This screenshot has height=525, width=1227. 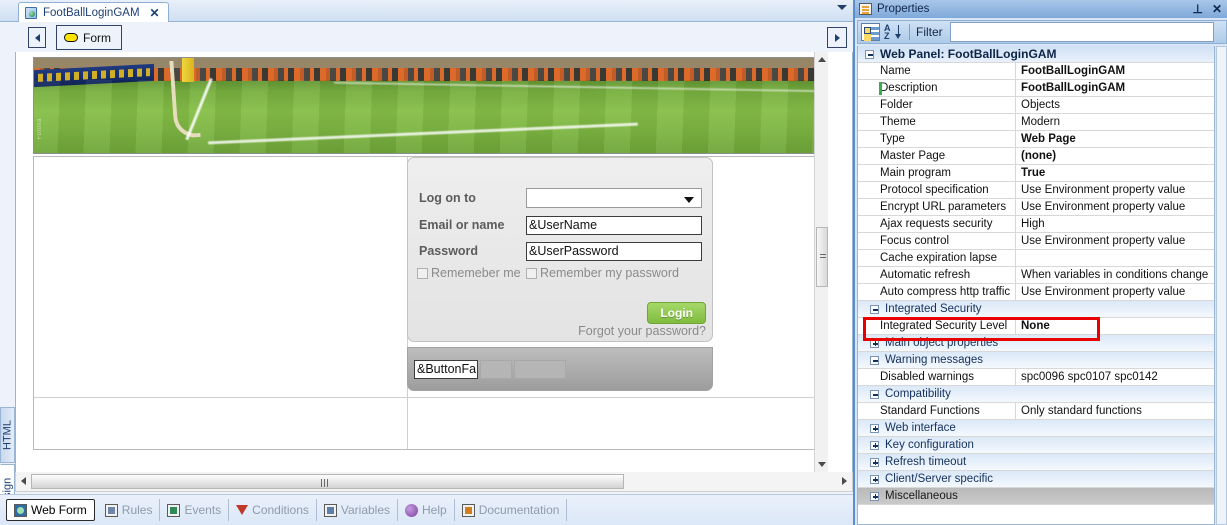 I want to click on stadium-banner-image: Fotolia, so click(x=429, y=105).